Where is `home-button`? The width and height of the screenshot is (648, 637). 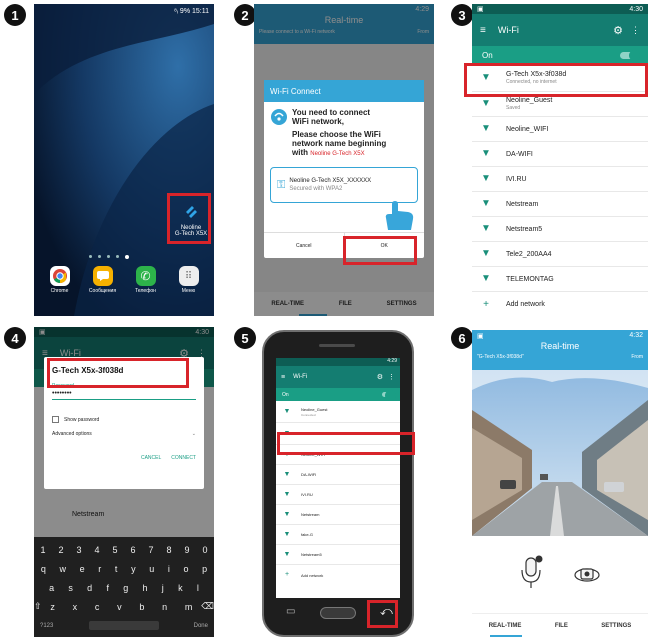 home-button is located at coordinates (338, 613).